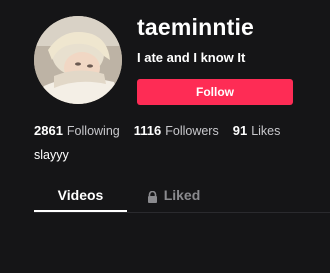  Describe the element at coordinates (51, 155) in the screenshot. I see `bio: slayyy` at that location.